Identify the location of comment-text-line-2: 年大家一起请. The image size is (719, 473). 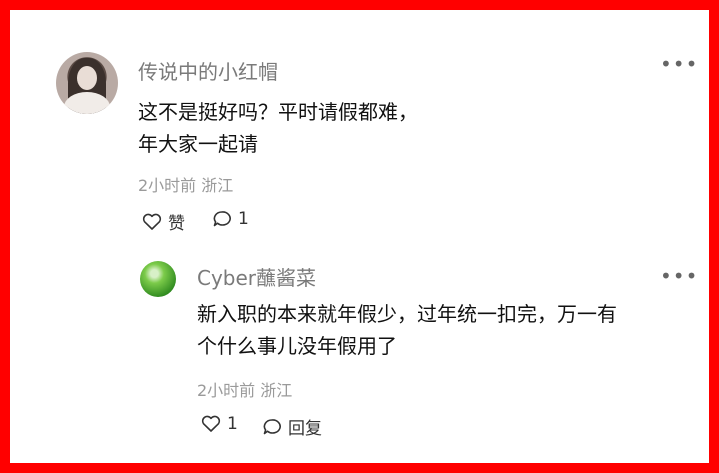
(198, 144).